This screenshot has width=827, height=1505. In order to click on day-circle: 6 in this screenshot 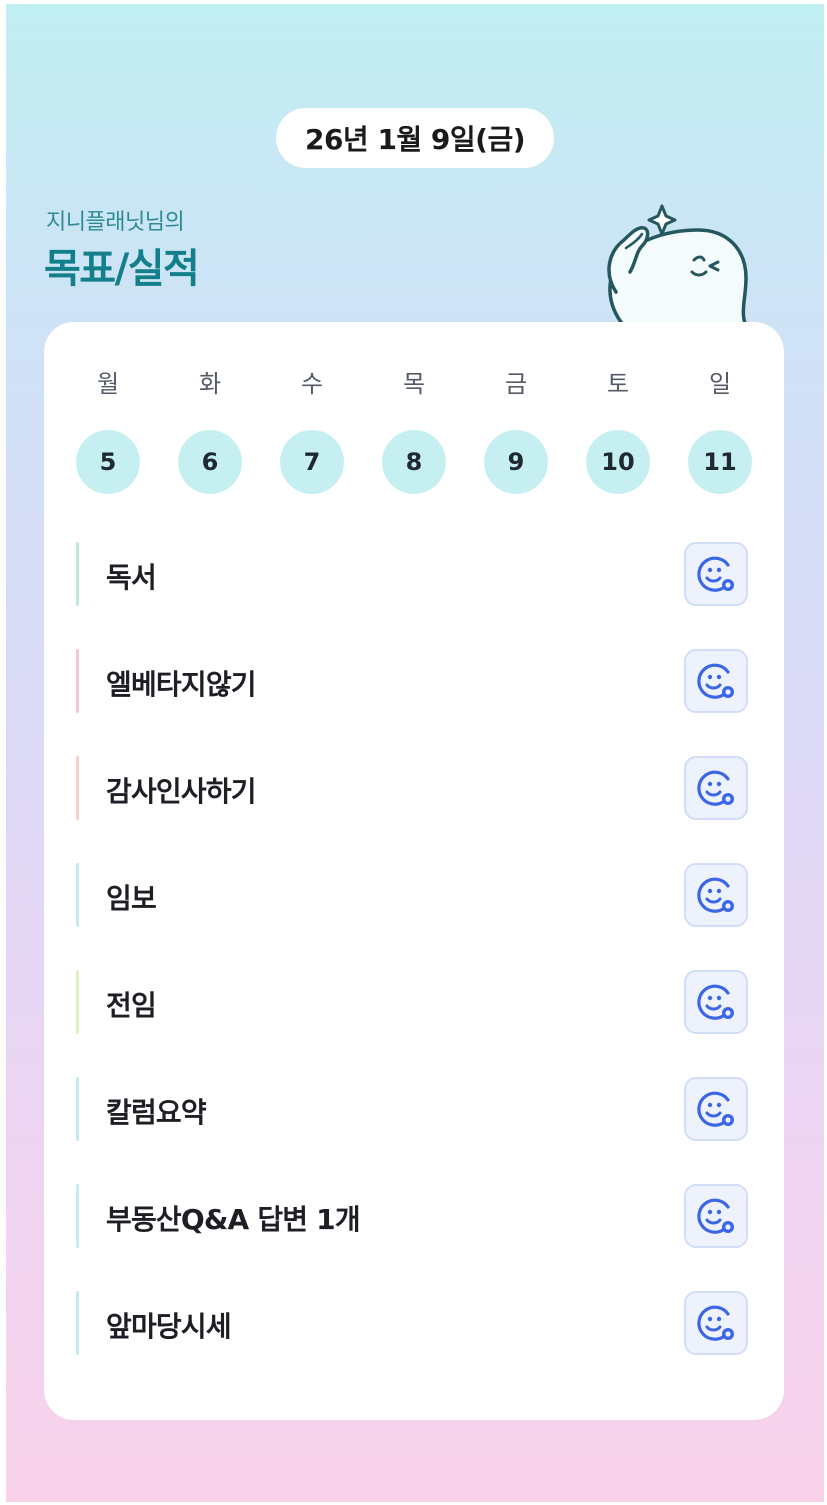, I will do `click(210, 462)`.